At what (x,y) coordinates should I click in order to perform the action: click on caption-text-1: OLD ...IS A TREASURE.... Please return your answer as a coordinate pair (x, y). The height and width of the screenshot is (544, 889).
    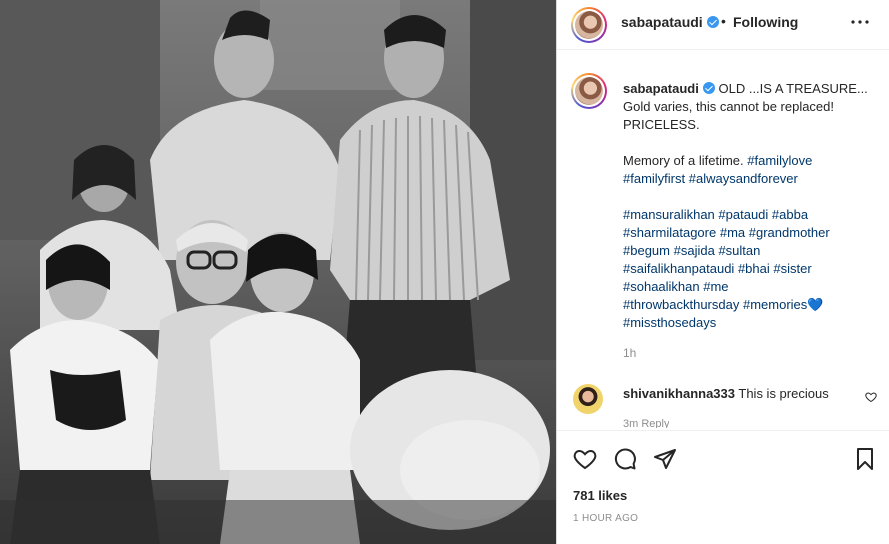
    Looking at the image, I should click on (793, 88).